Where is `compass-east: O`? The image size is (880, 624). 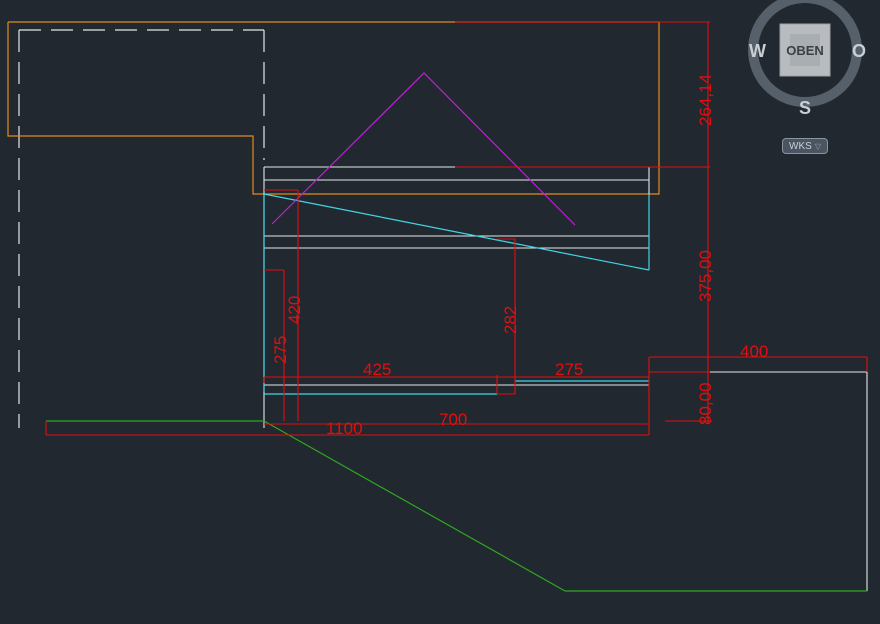 compass-east: O is located at coordinates (859, 51).